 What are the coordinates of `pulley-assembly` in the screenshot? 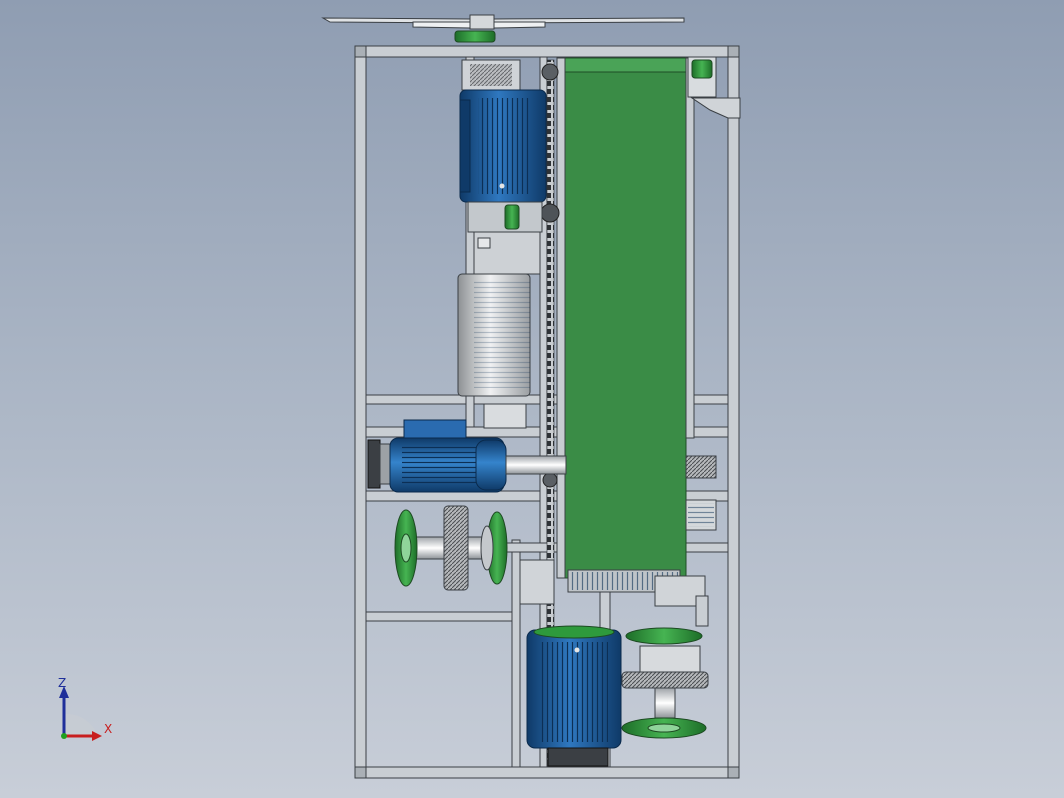 It's located at (451, 548).